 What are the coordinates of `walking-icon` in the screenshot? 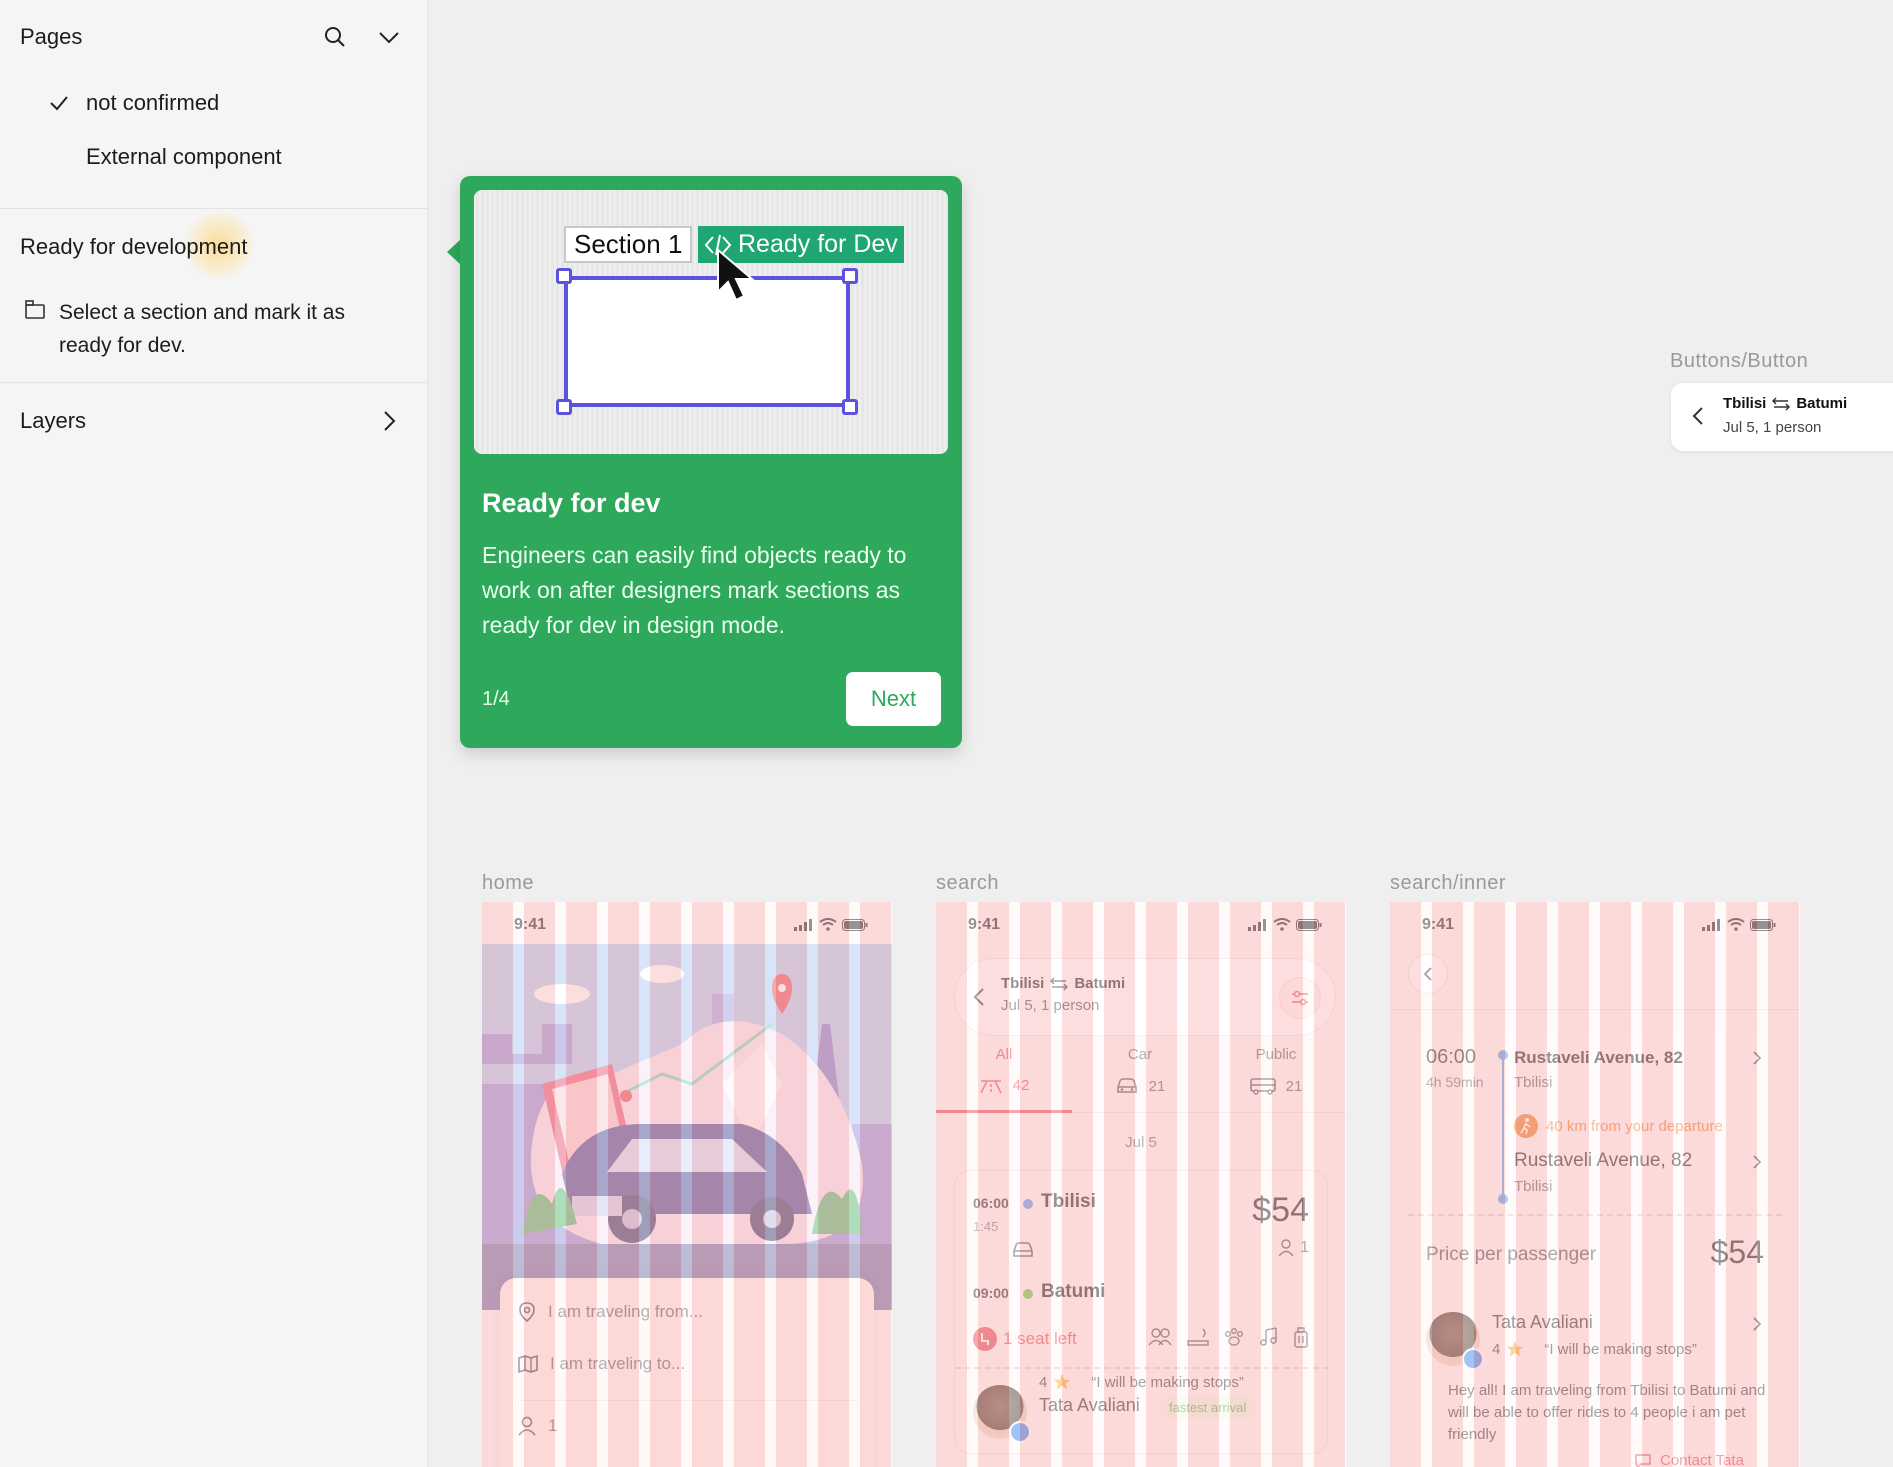 It's located at (1526, 1126).